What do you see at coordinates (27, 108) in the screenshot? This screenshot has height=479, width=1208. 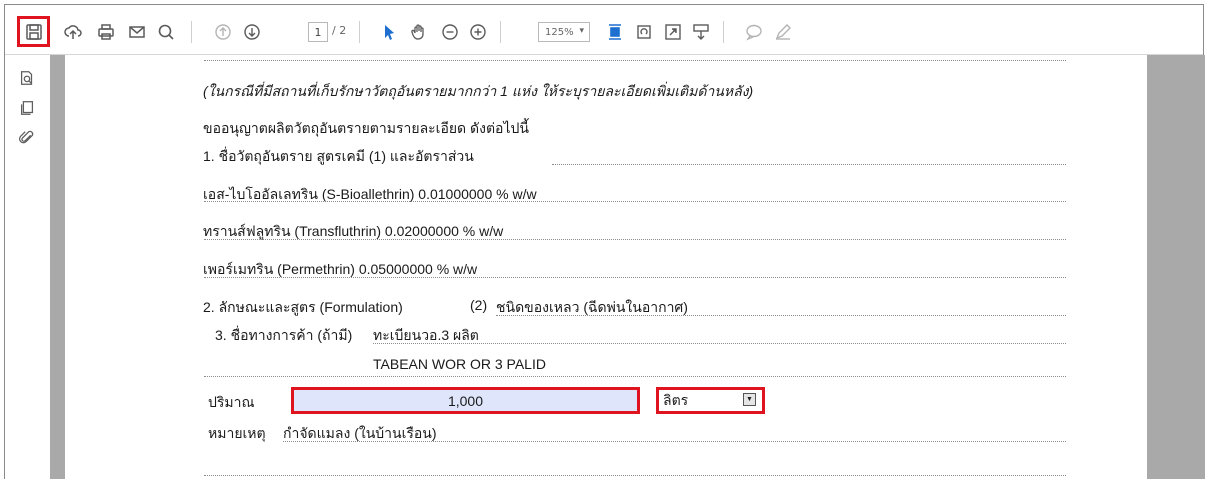 I see `page-thumbnails-icon` at bounding box center [27, 108].